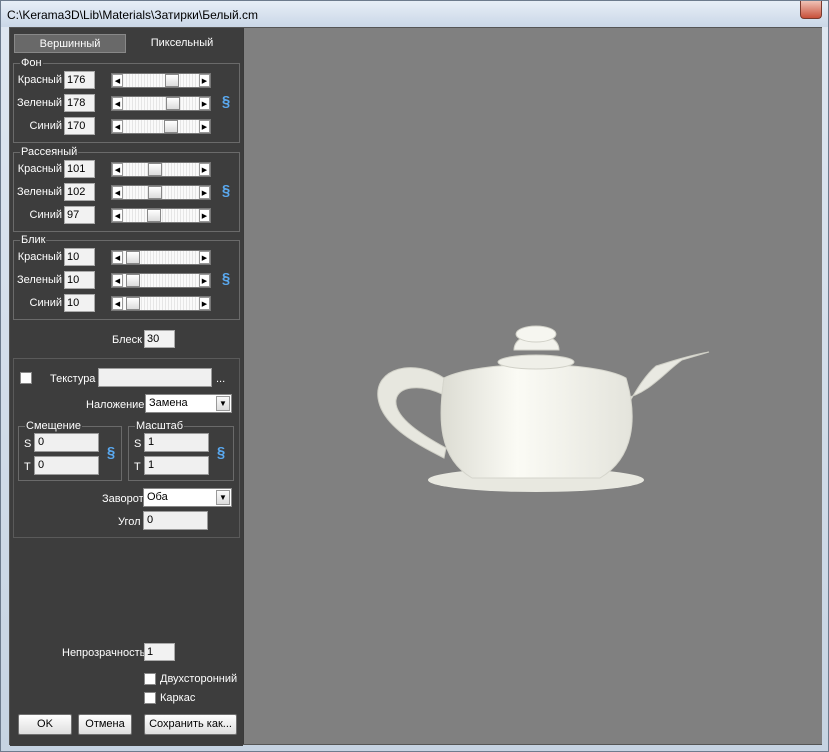 The image size is (829, 752). What do you see at coordinates (175, 520) in the screenshot?
I see `angle-field: 0` at bounding box center [175, 520].